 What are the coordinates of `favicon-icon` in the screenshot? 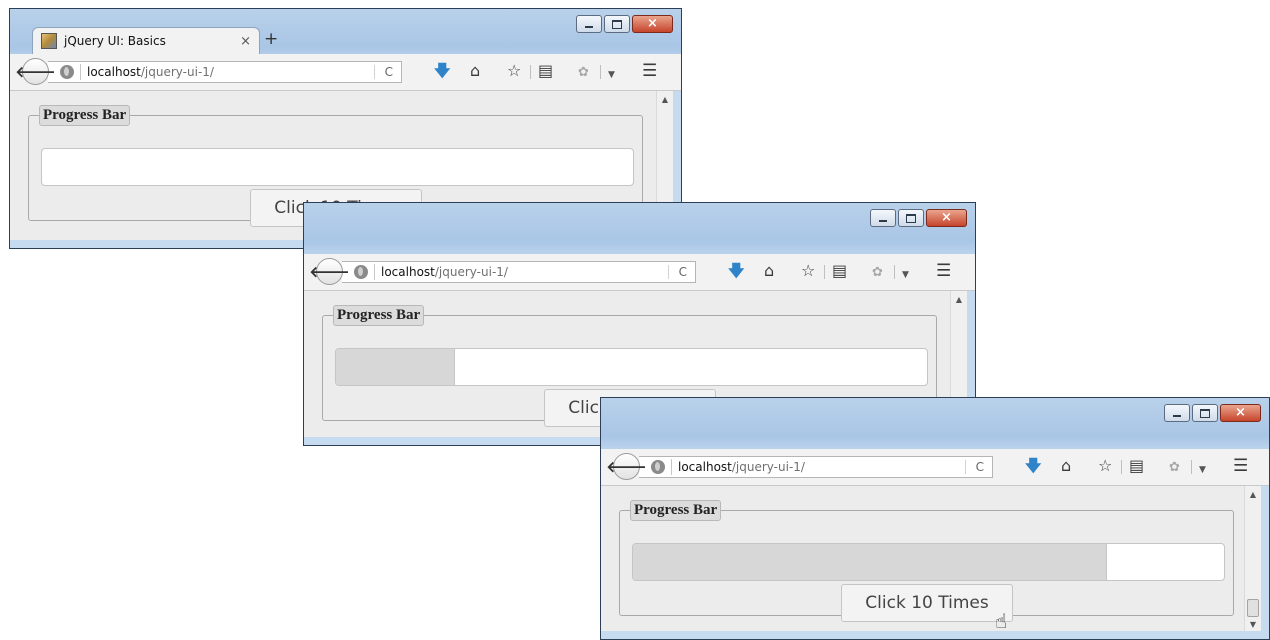 It's located at (49, 41).